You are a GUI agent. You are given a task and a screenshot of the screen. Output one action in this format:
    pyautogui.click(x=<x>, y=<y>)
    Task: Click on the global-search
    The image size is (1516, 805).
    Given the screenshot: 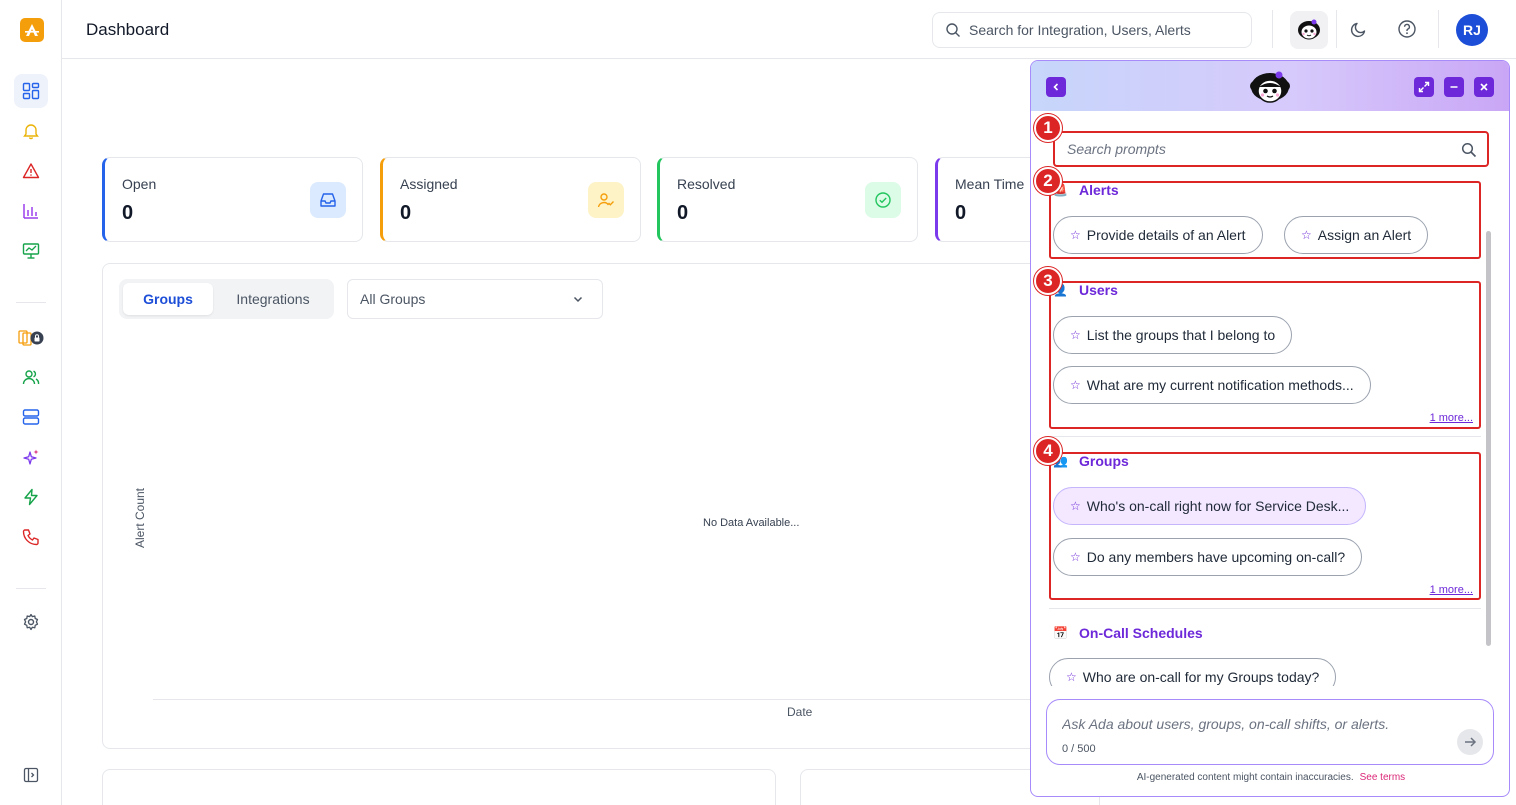 What is the action you would take?
    pyautogui.click(x=1092, y=30)
    